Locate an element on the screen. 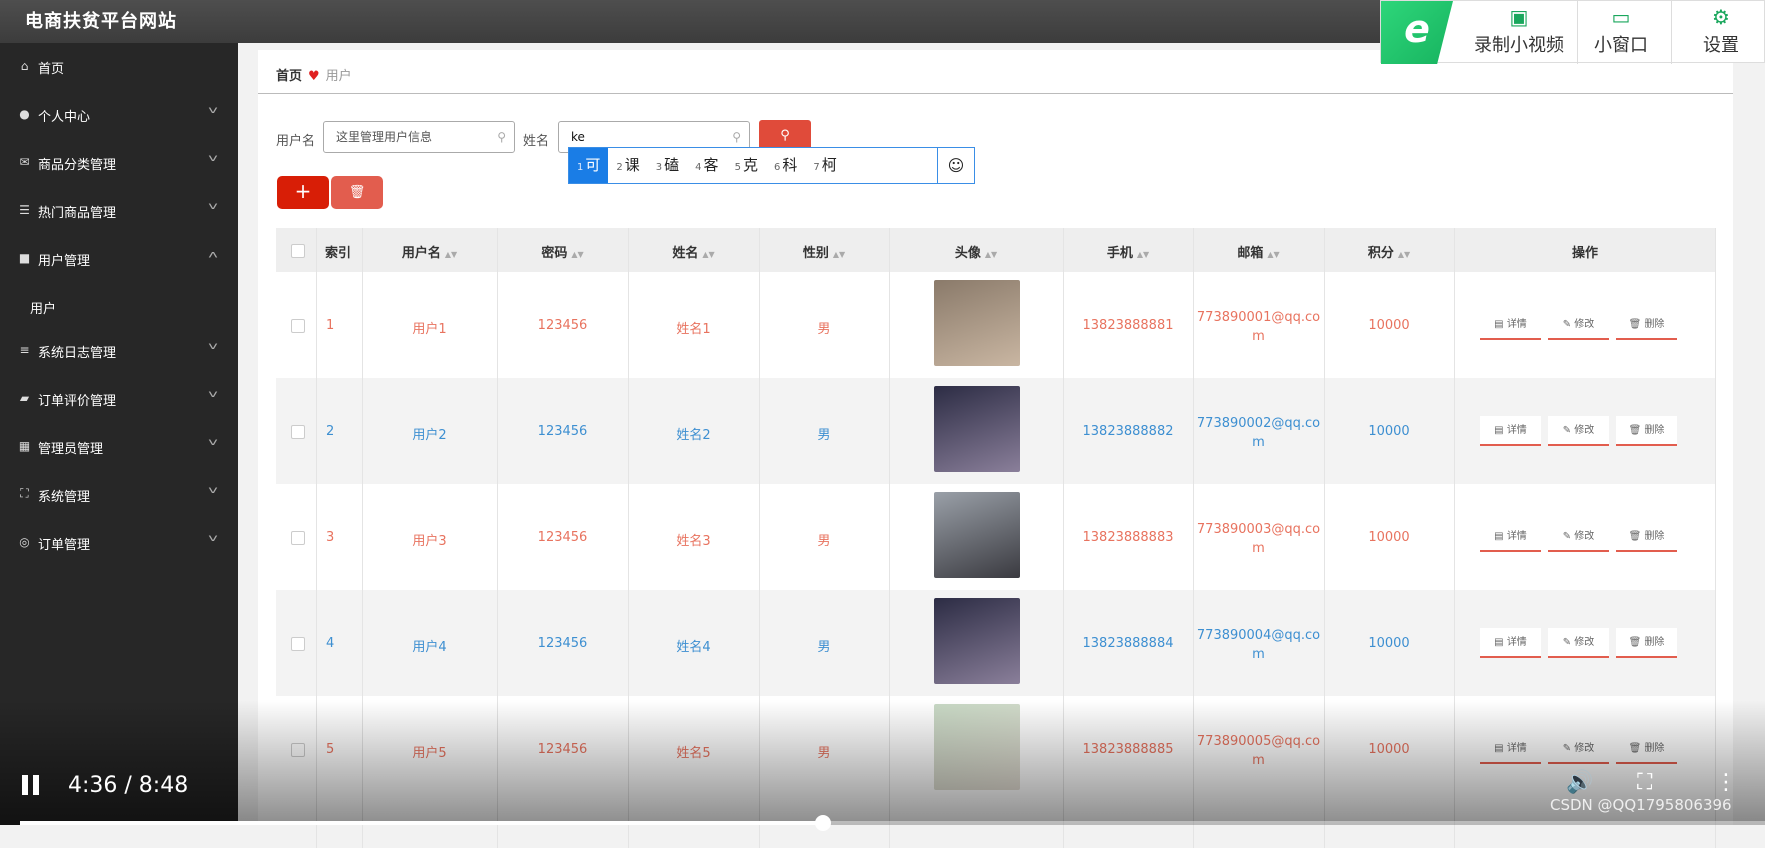 This screenshot has height=848, width=1765. username-search-input: 这里管理用户信息 ⚲ is located at coordinates (419, 137).